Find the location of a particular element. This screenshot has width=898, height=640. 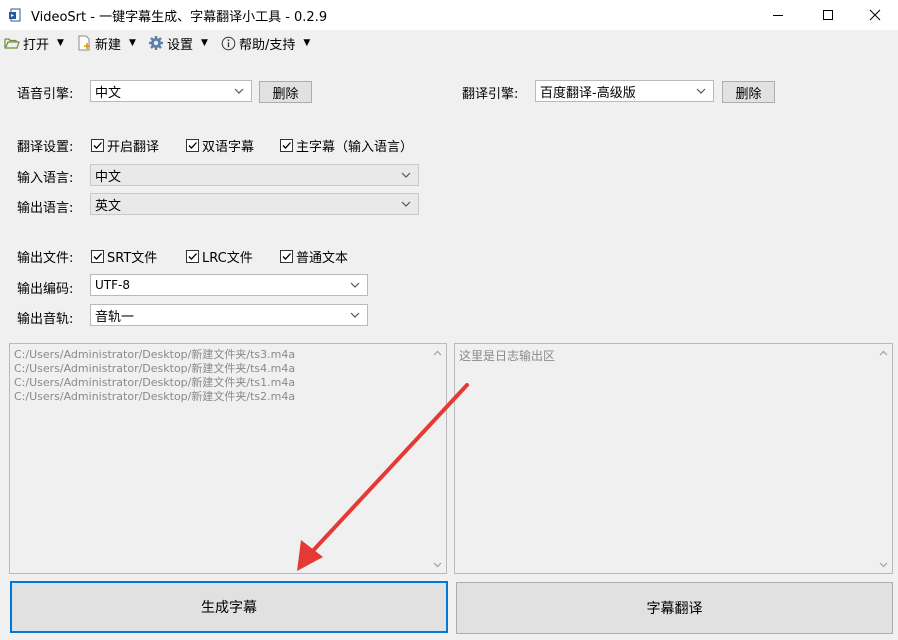

speech-engine-label: 语音引擎: is located at coordinates (45, 94).